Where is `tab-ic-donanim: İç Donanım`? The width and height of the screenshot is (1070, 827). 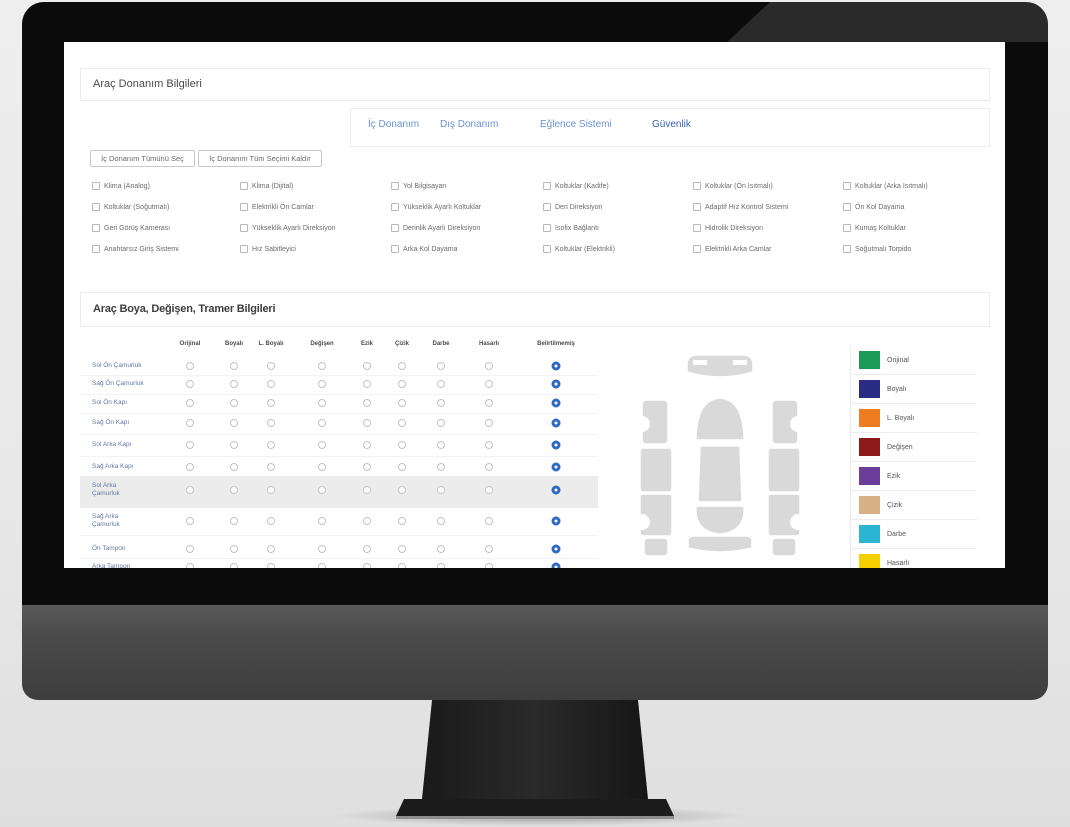 tab-ic-donanim: İç Donanım is located at coordinates (393, 125).